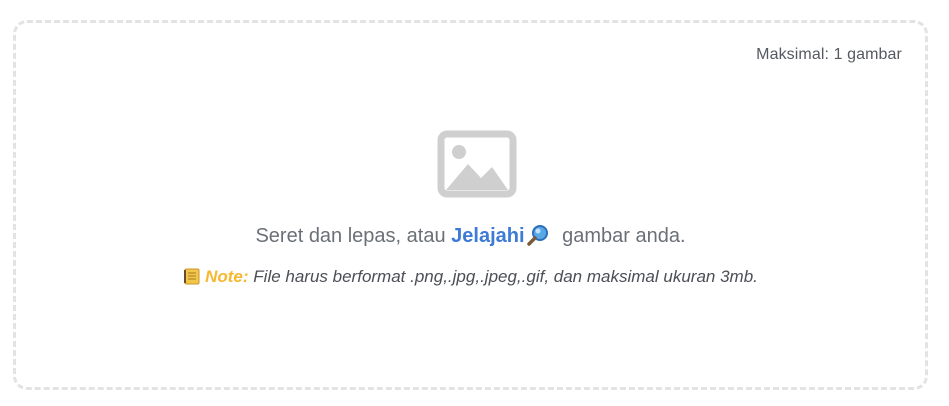 The image size is (949, 406). Describe the element at coordinates (477, 164) in the screenshot. I see `image-placeholder-icon` at that location.